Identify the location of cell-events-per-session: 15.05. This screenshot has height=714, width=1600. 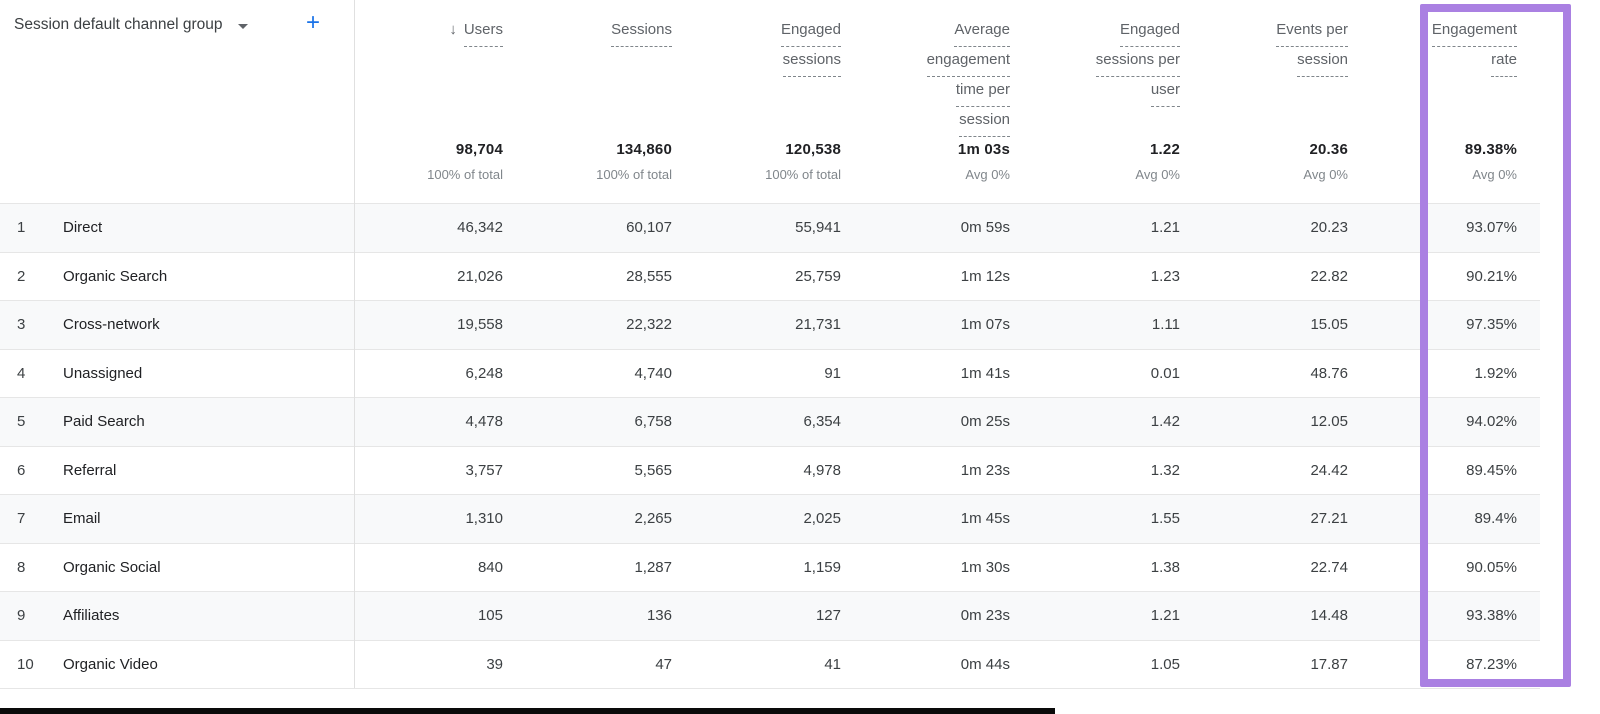
(1329, 325).